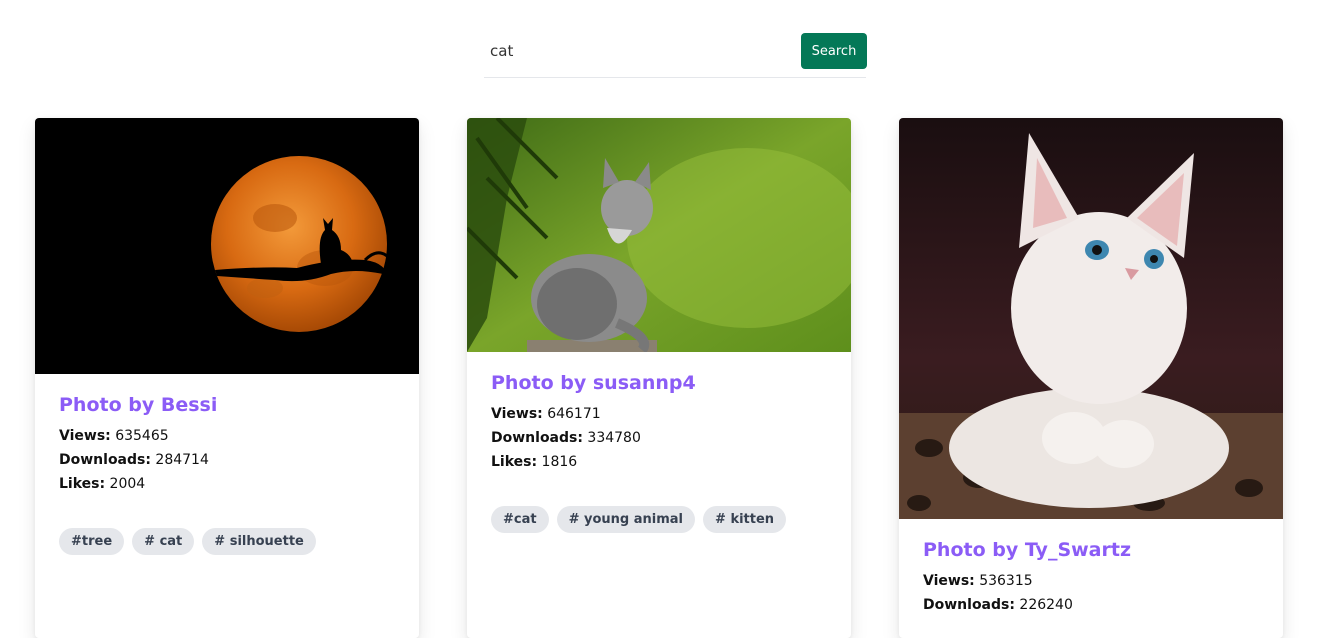 The height and width of the screenshot is (638, 1330). I want to click on photo-title: Photo by Bessi, so click(227, 405).